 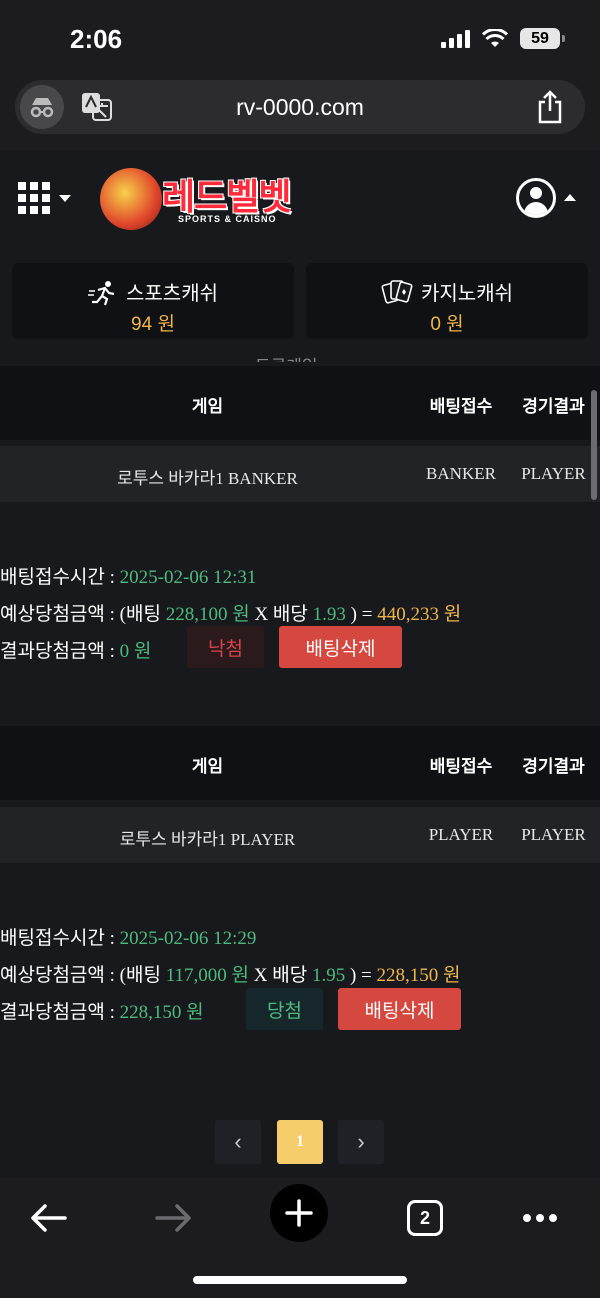 I want to click on status-time: 2:06, so click(x=96, y=39).